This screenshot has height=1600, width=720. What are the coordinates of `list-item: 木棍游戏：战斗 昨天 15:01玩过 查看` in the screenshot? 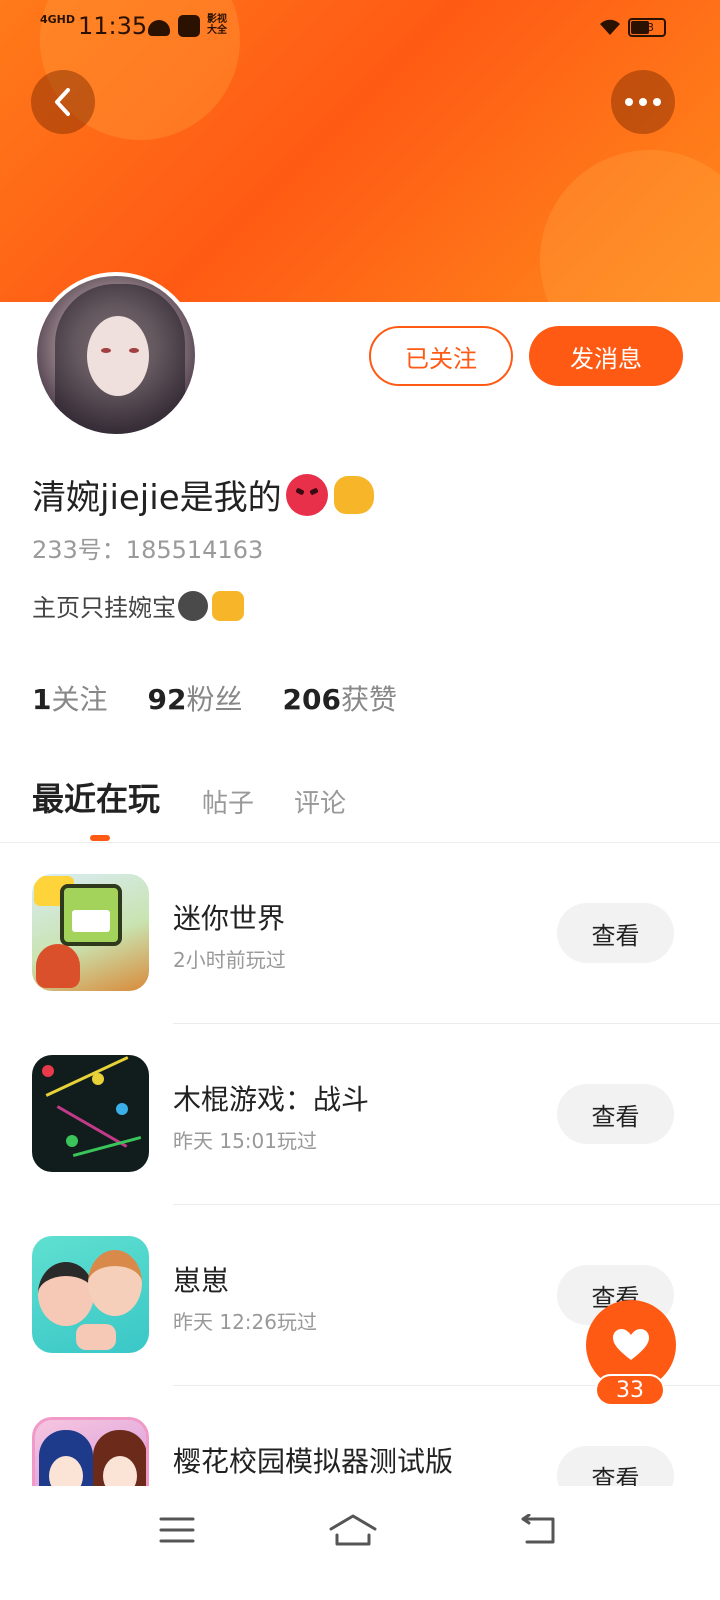 It's located at (360, 1114).